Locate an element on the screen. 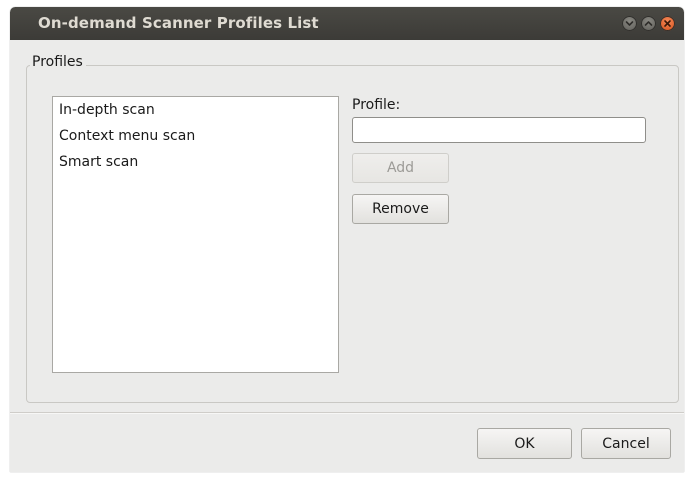  add-button: Add is located at coordinates (400, 168).